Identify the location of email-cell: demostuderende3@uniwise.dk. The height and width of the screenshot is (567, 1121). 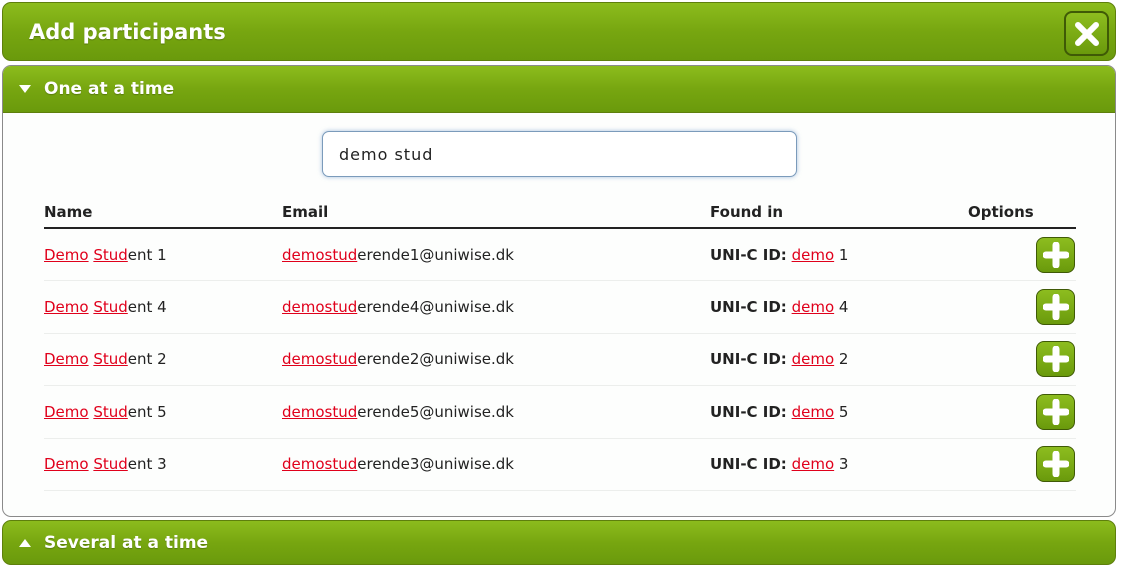
(496, 464).